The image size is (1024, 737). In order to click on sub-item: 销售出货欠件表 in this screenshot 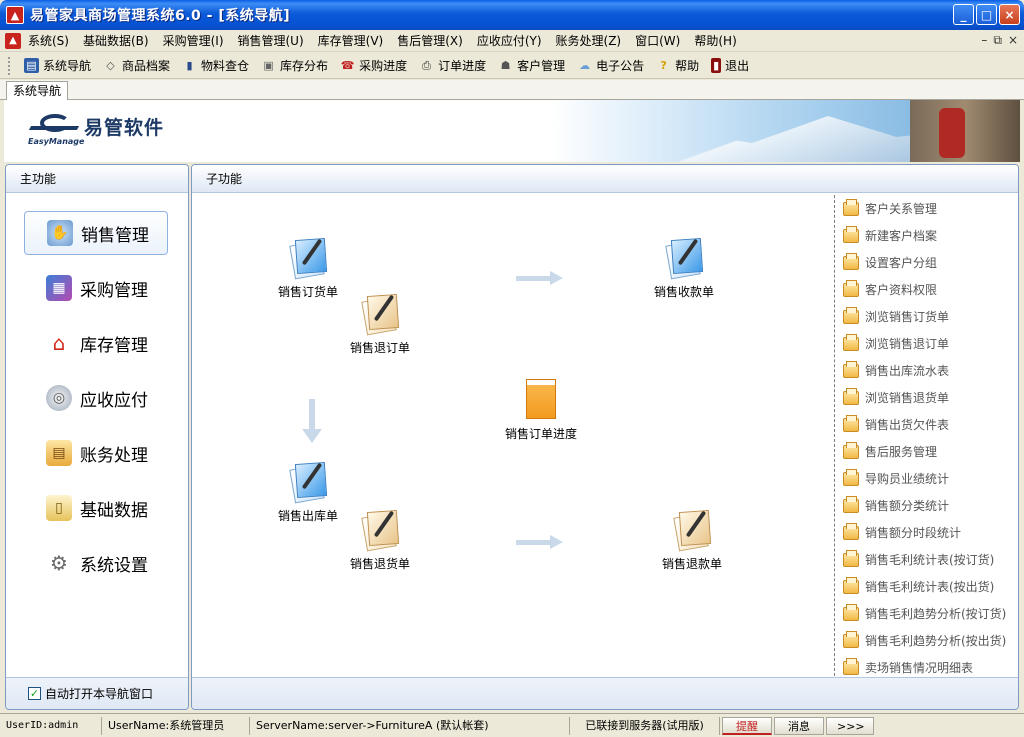, I will do `click(926, 424)`.